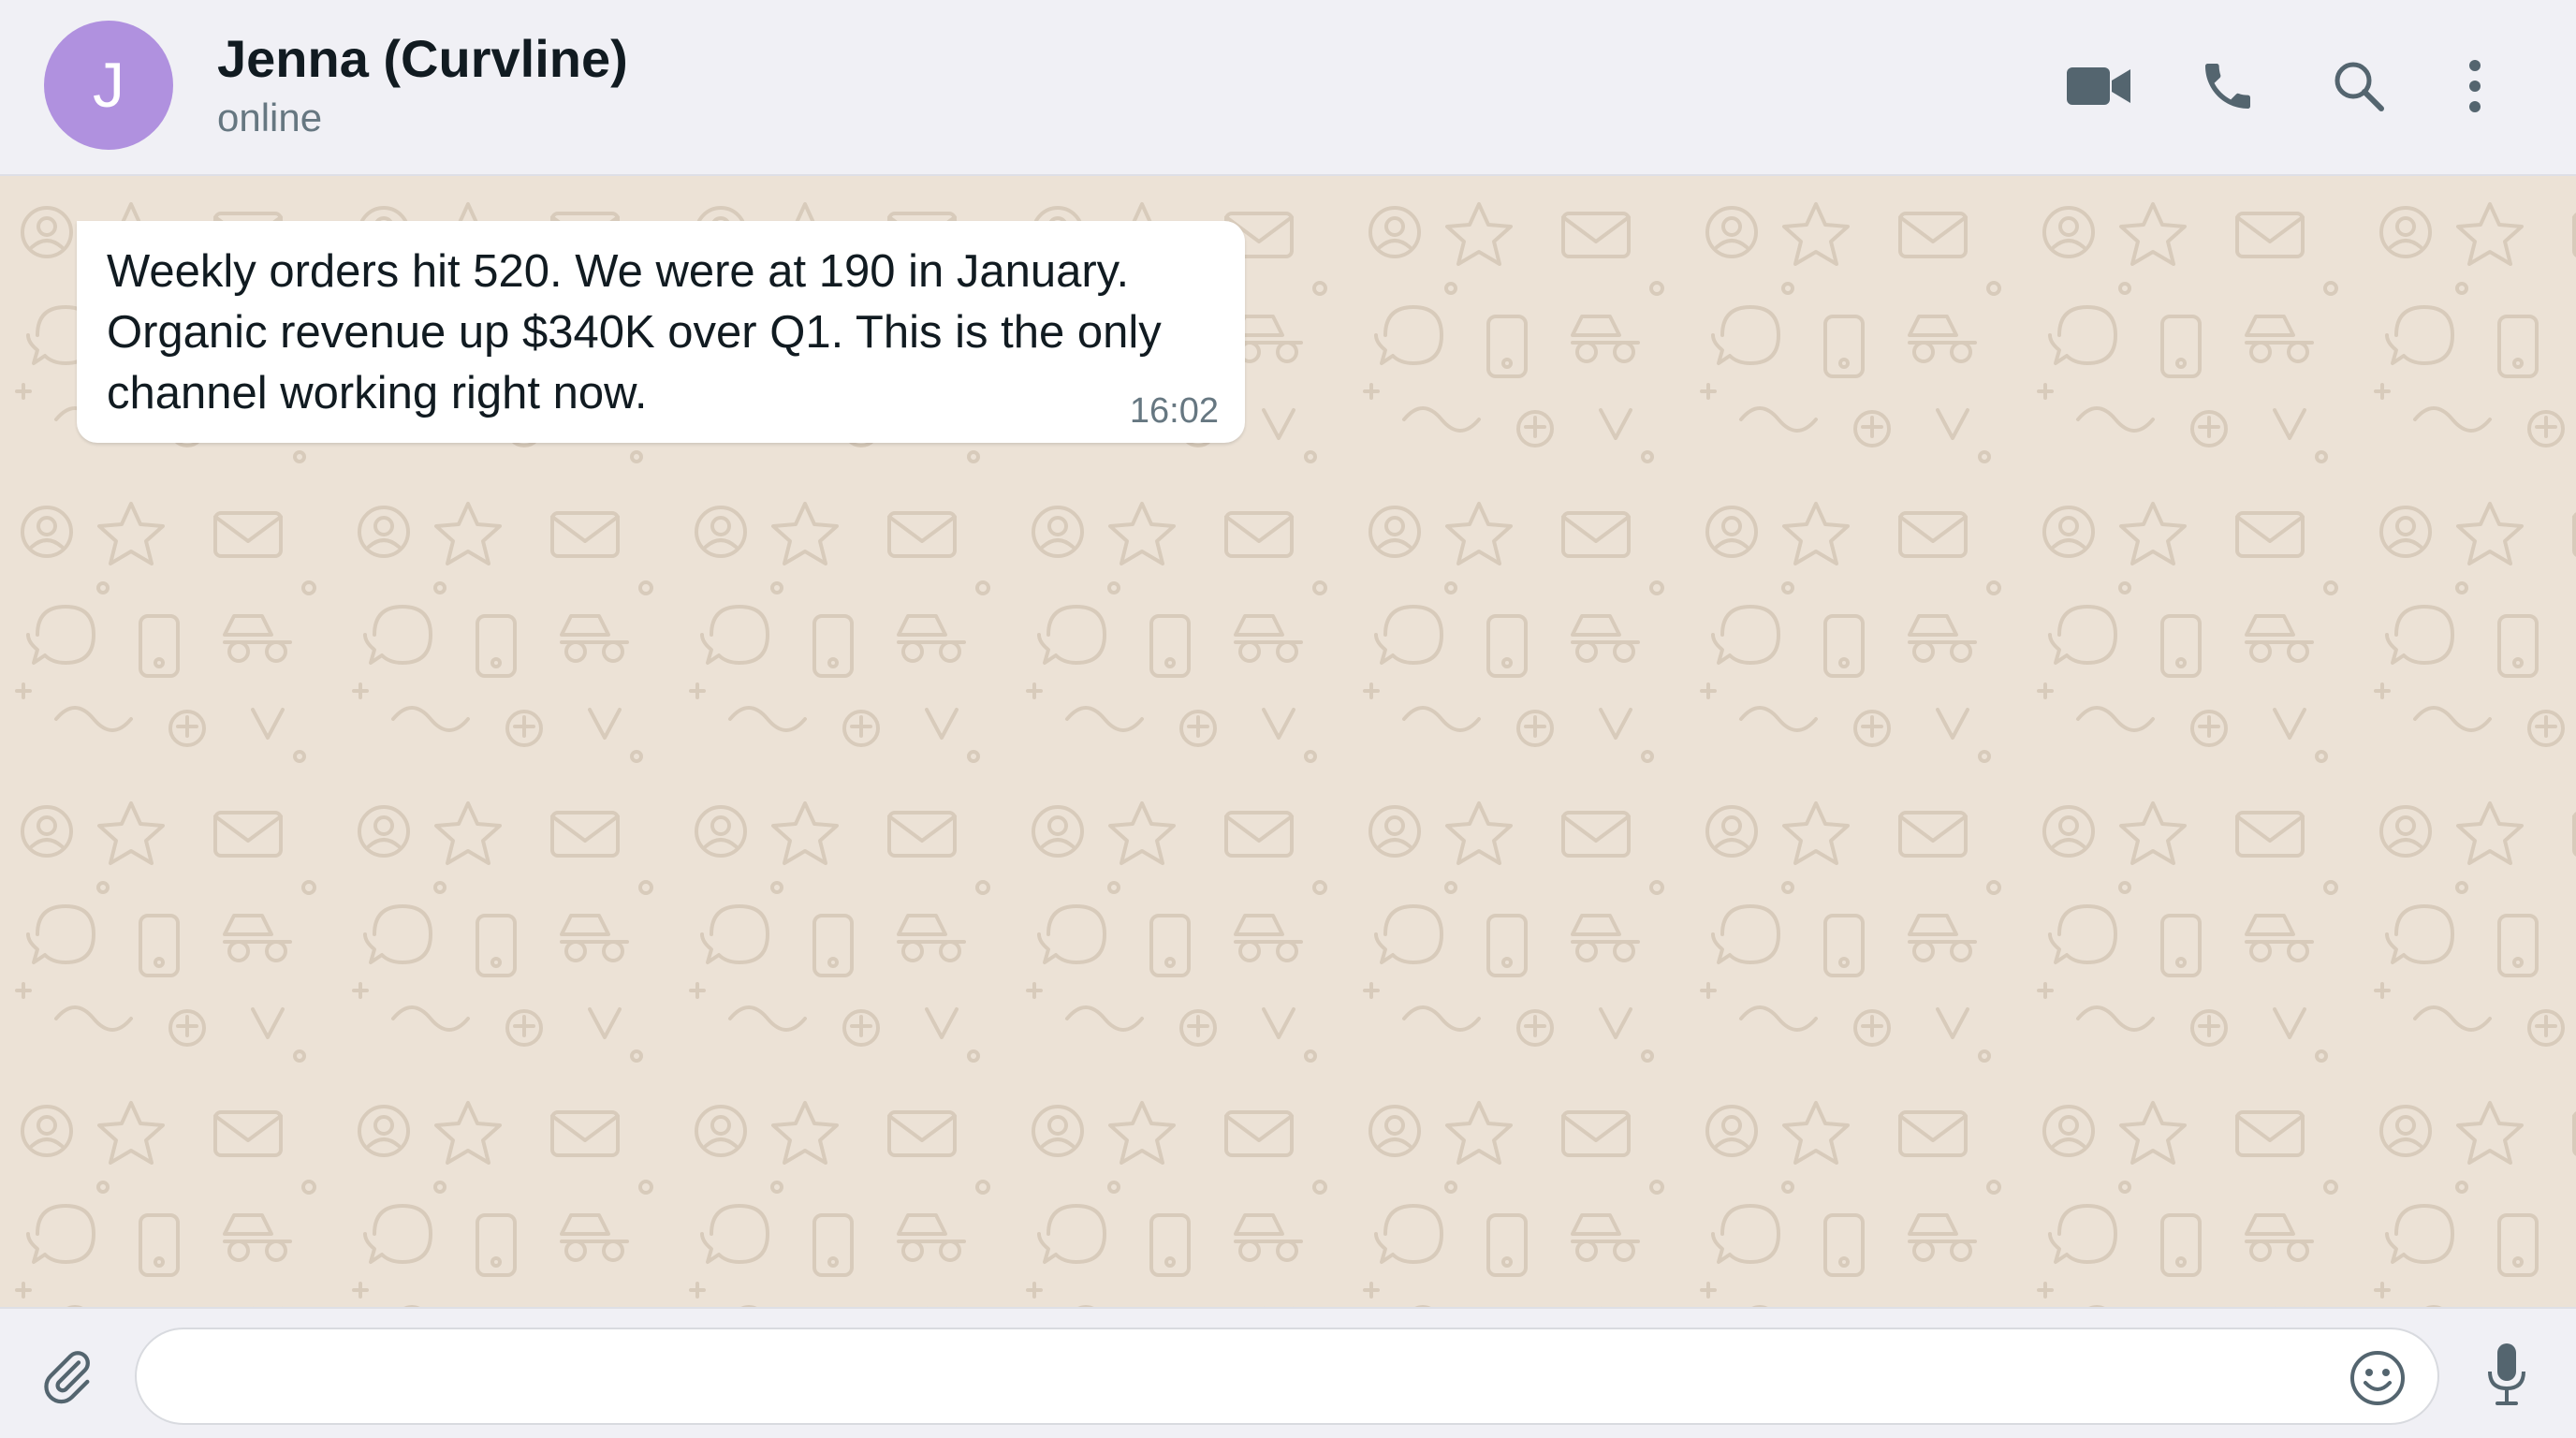  Describe the element at coordinates (270, 117) in the screenshot. I see `contact-status: online` at that location.